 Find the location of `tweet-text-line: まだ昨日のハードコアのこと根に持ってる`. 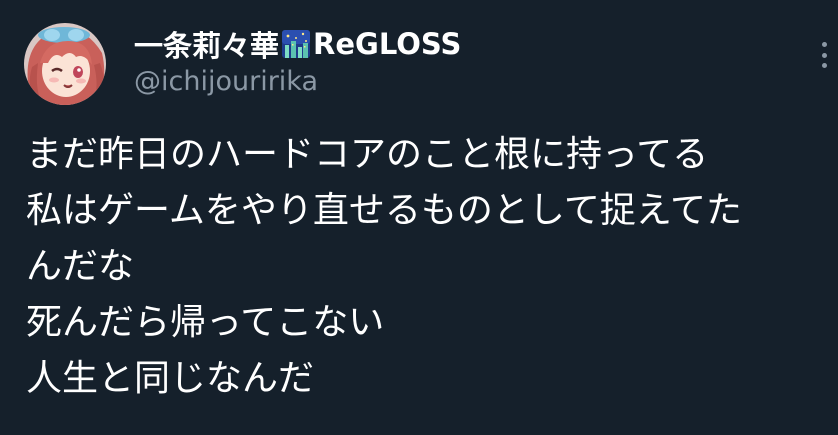

tweet-text-line: まだ昨日のハードコアのこと根に持ってる is located at coordinates (367, 154).